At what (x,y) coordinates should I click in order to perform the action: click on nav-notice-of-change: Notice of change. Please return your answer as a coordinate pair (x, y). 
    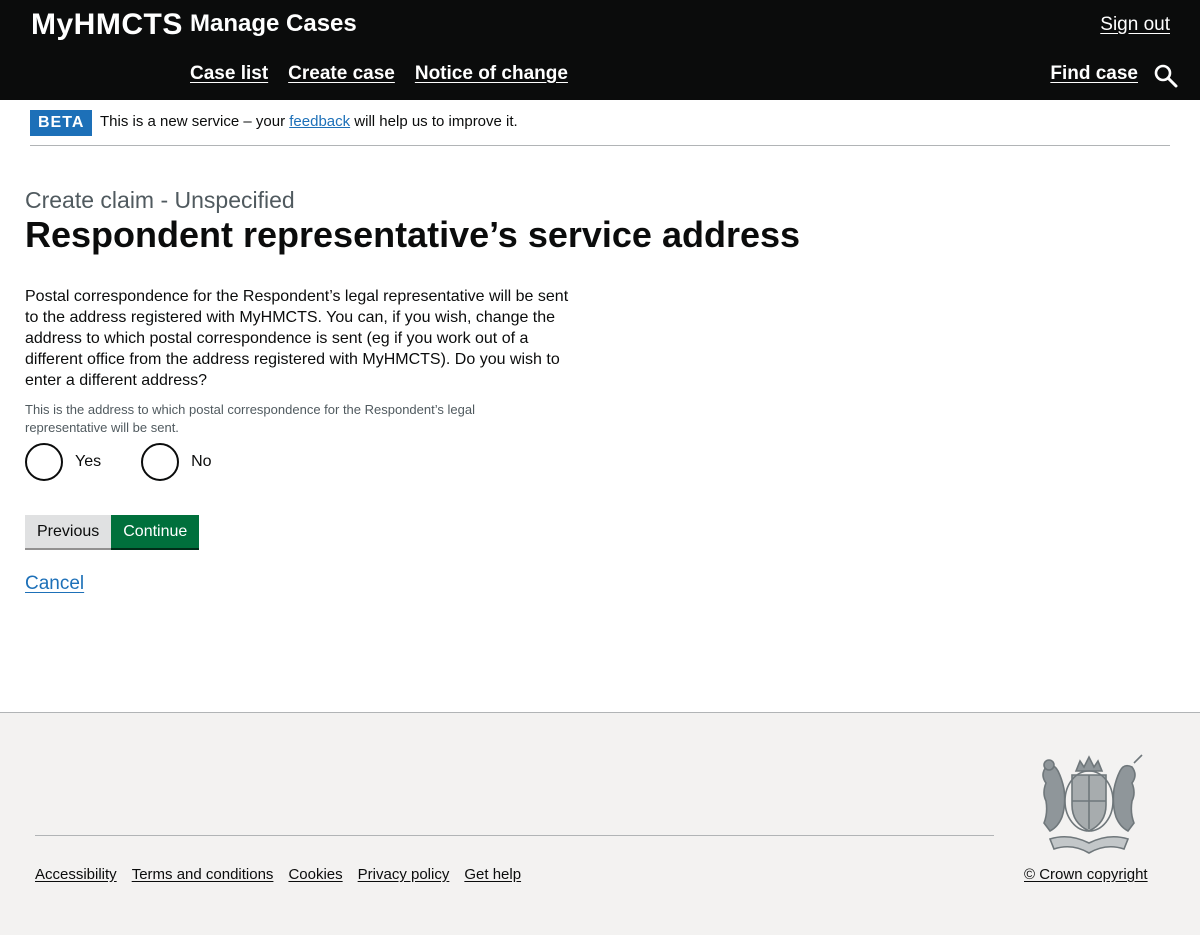
    Looking at the image, I should click on (491, 74).